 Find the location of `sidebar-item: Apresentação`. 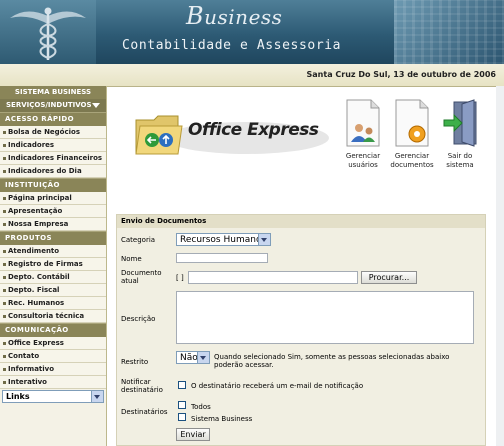

sidebar-item: Apresentação is located at coordinates (53, 211).